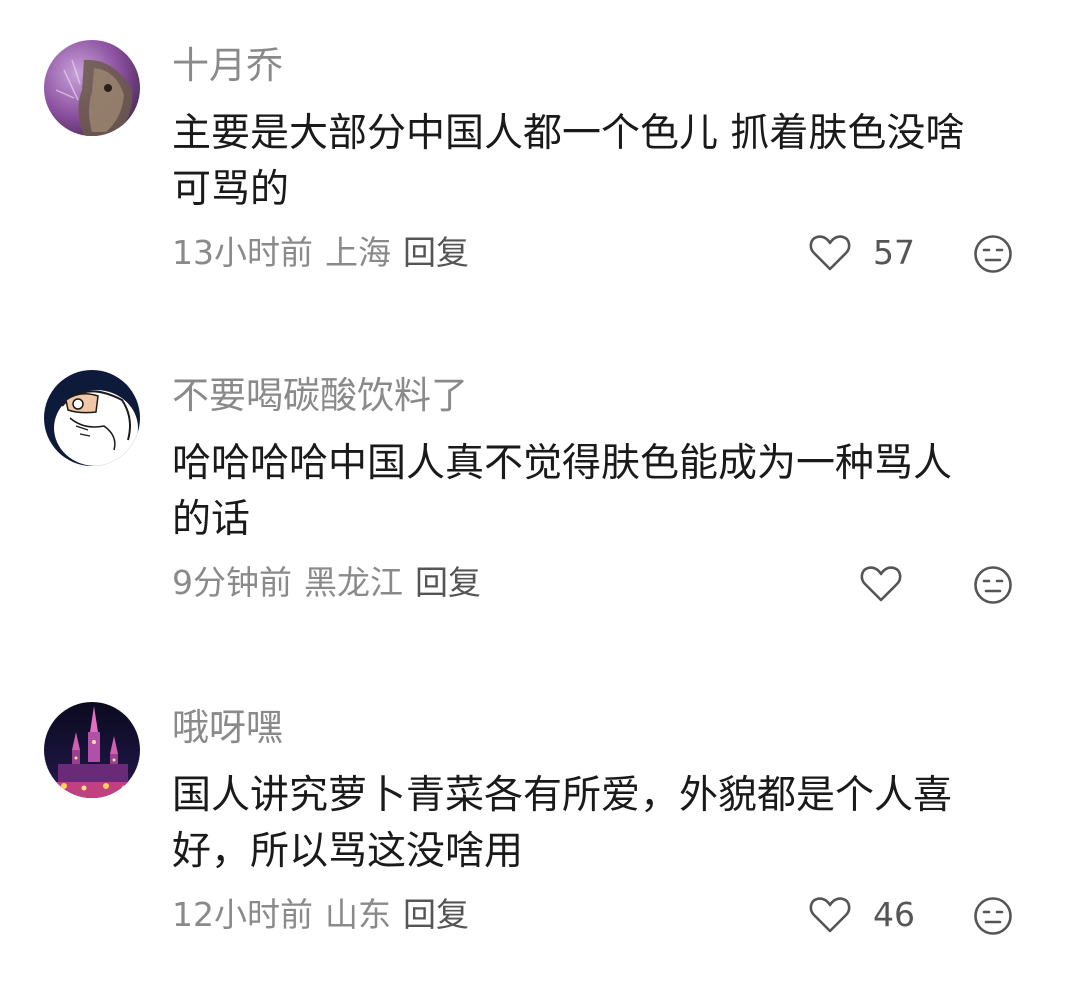  What do you see at coordinates (894, 252) in the screenshot?
I see `like-count: 57` at bounding box center [894, 252].